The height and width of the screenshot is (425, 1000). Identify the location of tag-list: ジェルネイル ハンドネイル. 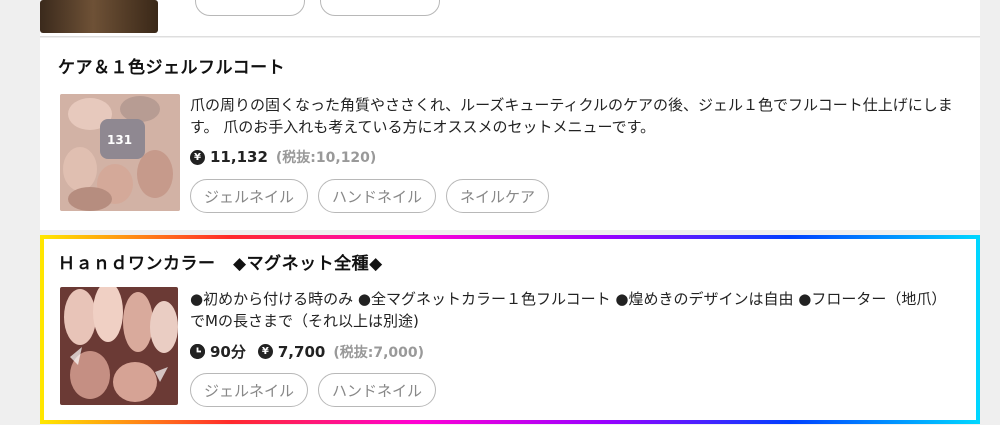
(313, 390).